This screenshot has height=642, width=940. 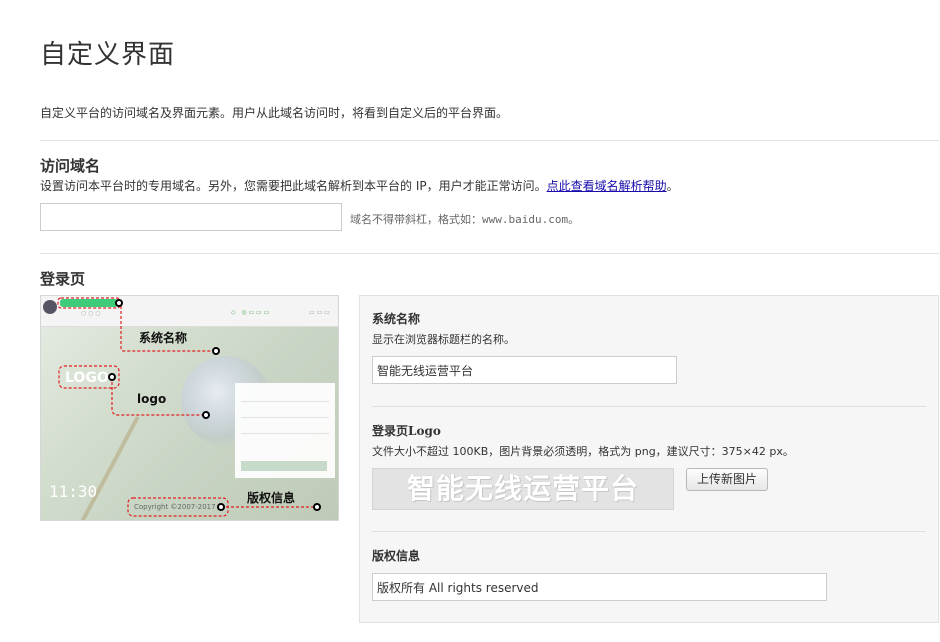 What do you see at coordinates (465, 219) in the screenshot?
I see `domain-format-hint: 域名不得带斜杠，格式如：www.baidu.com。` at bounding box center [465, 219].